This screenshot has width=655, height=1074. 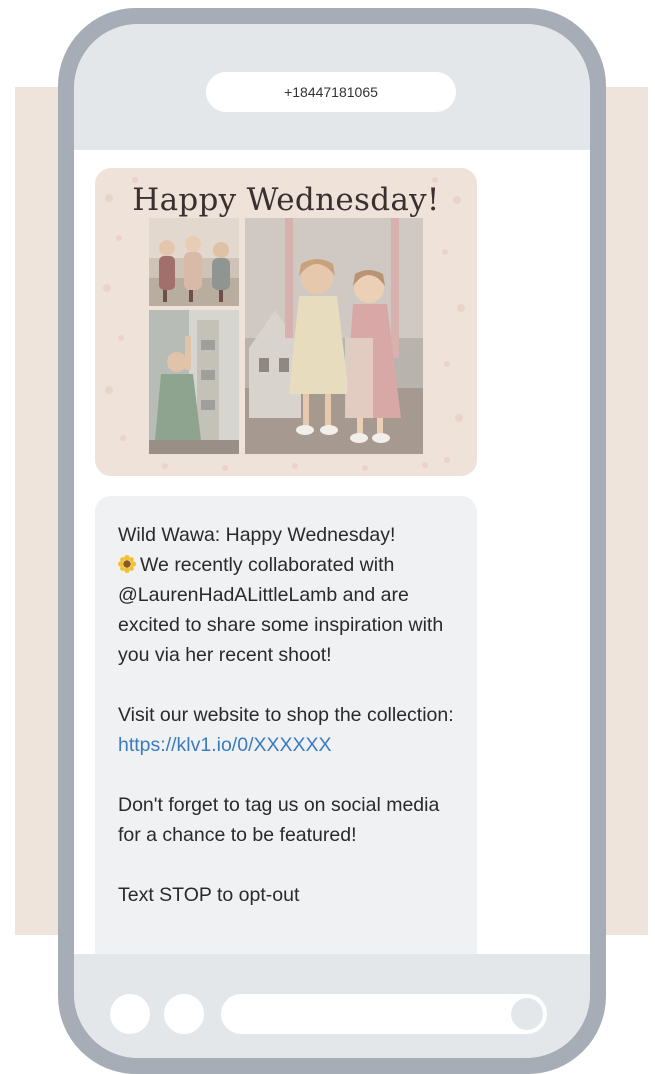 I want to click on photo-three-girls, so click(x=194, y=262).